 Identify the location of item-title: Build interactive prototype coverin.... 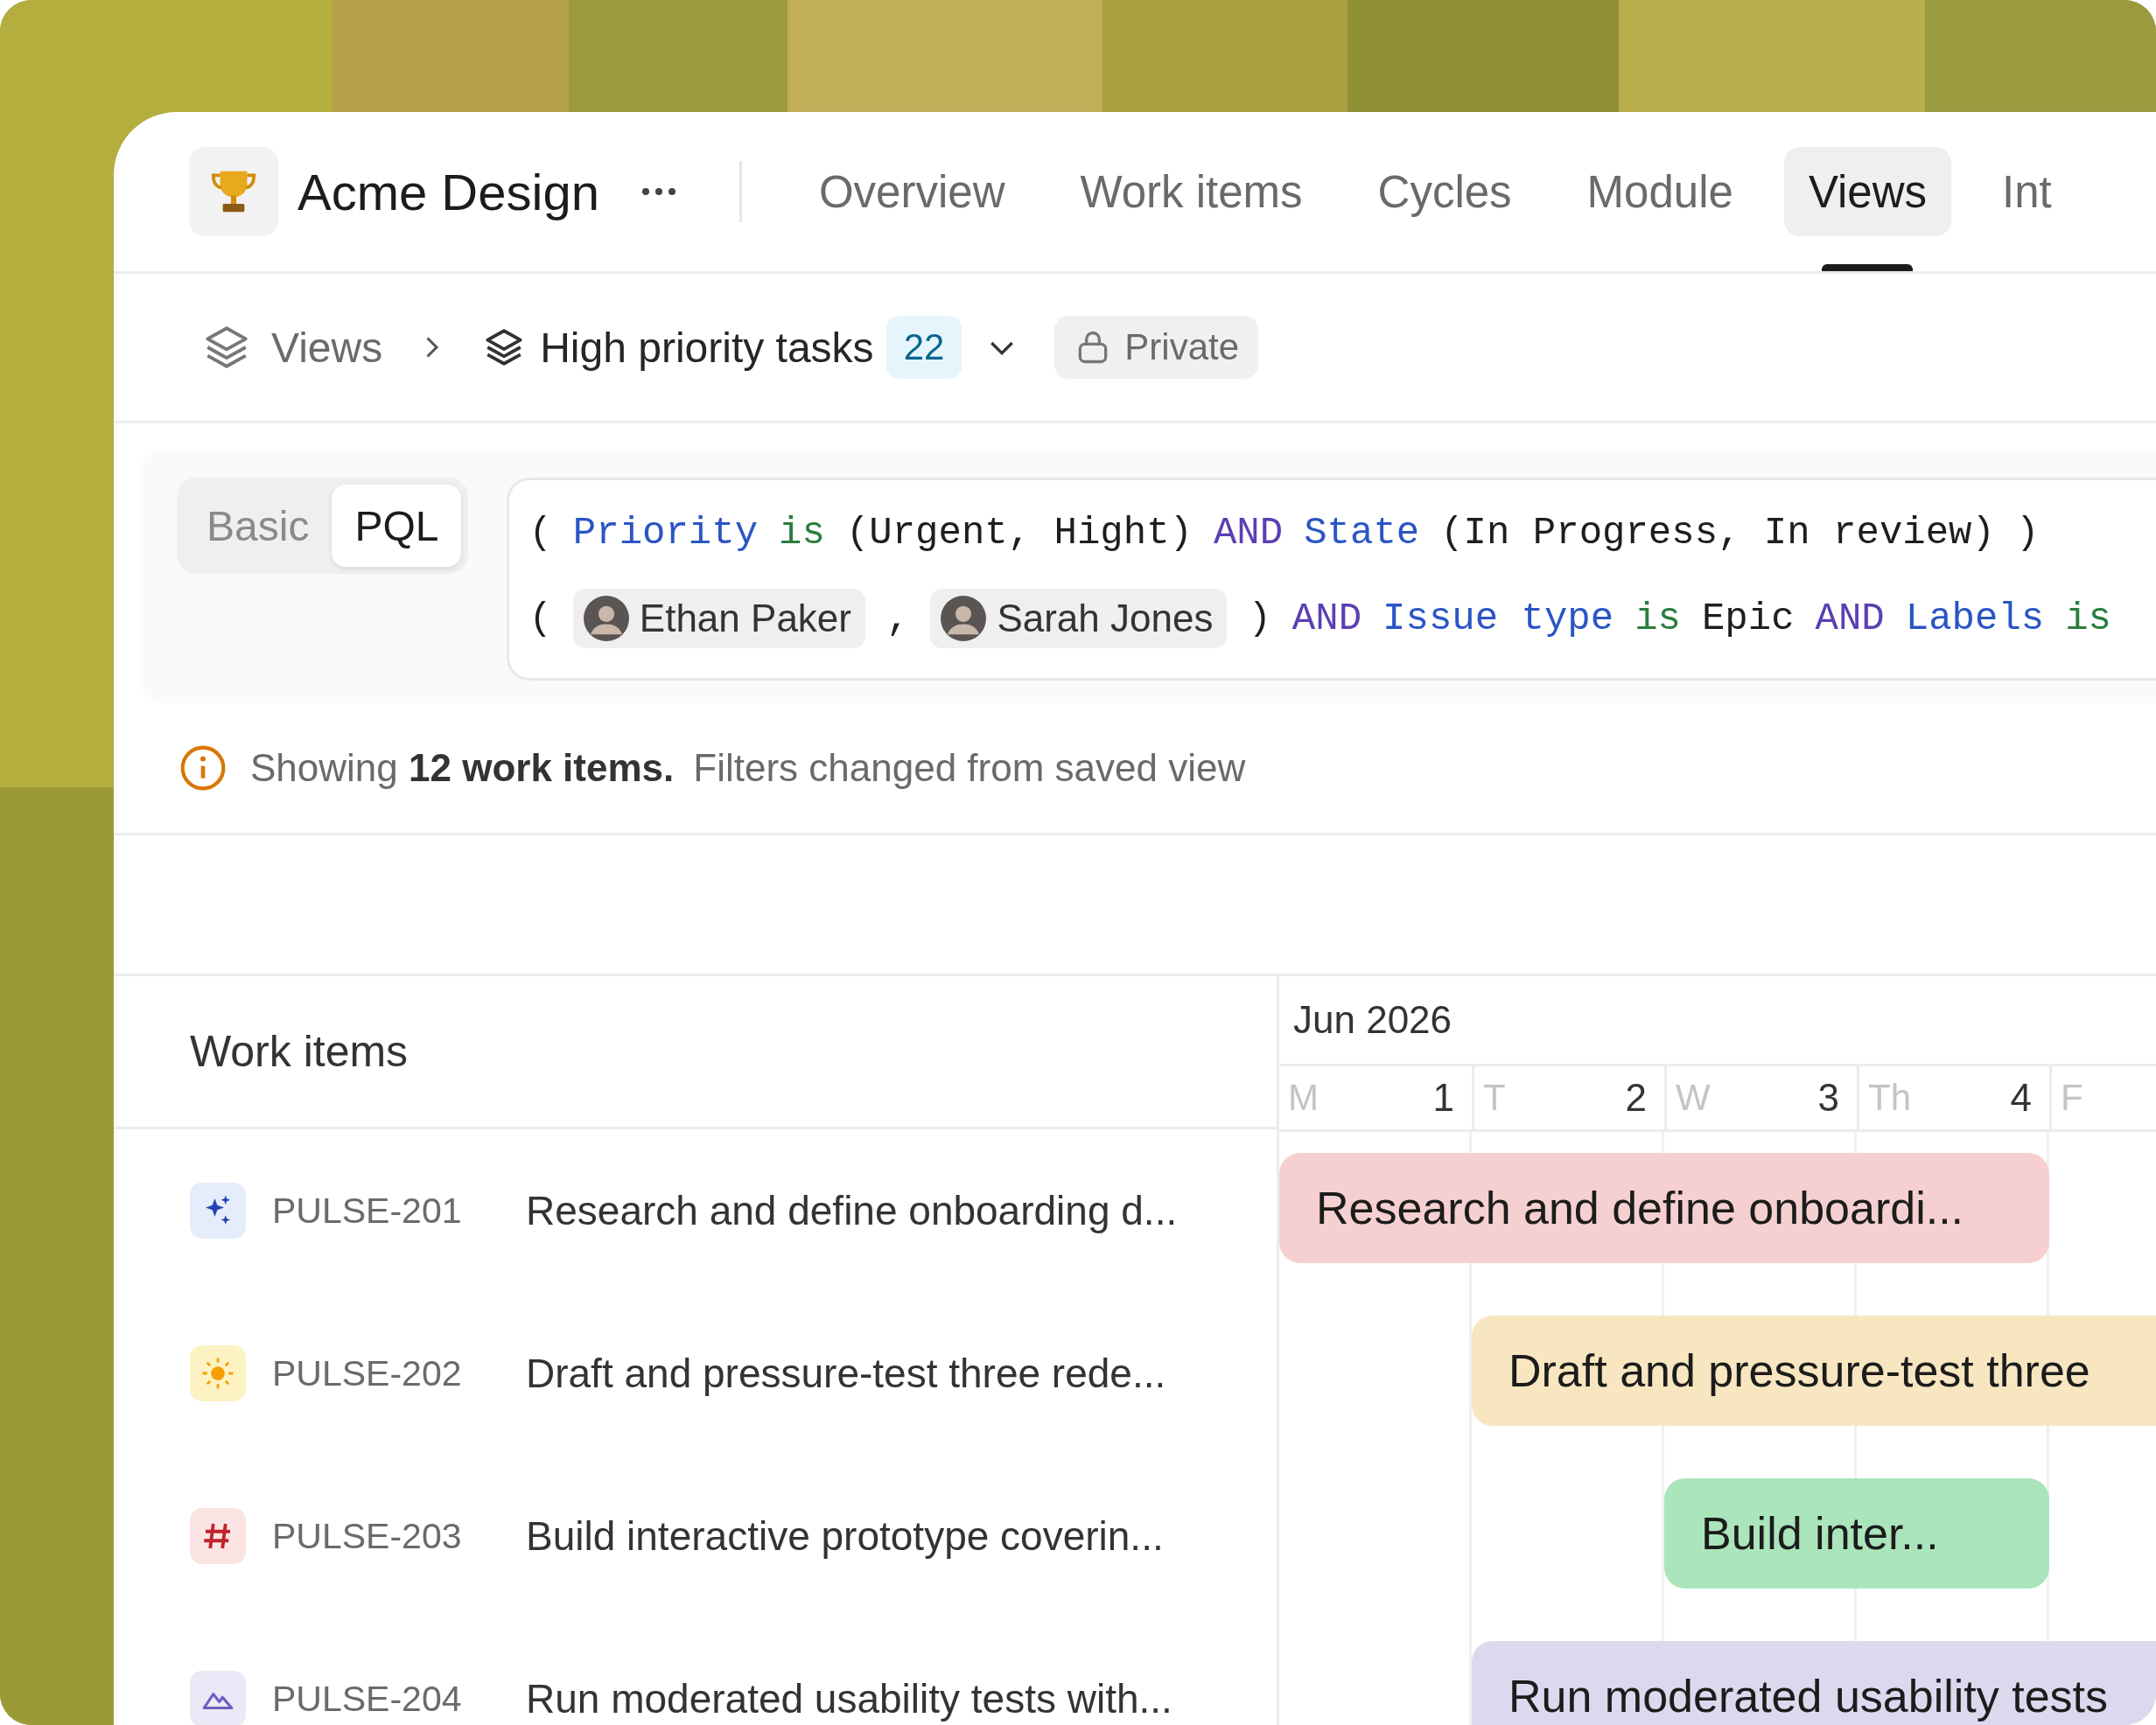
(845, 1536).